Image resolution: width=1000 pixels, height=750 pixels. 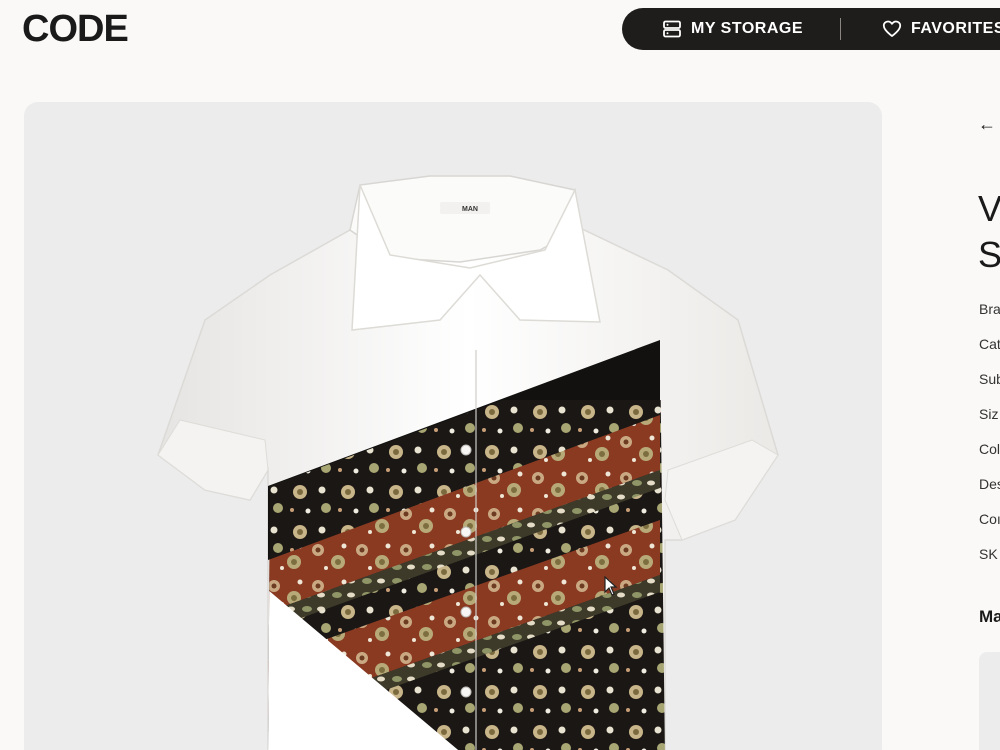 What do you see at coordinates (75, 29) in the screenshot?
I see `site-logo: CODE` at bounding box center [75, 29].